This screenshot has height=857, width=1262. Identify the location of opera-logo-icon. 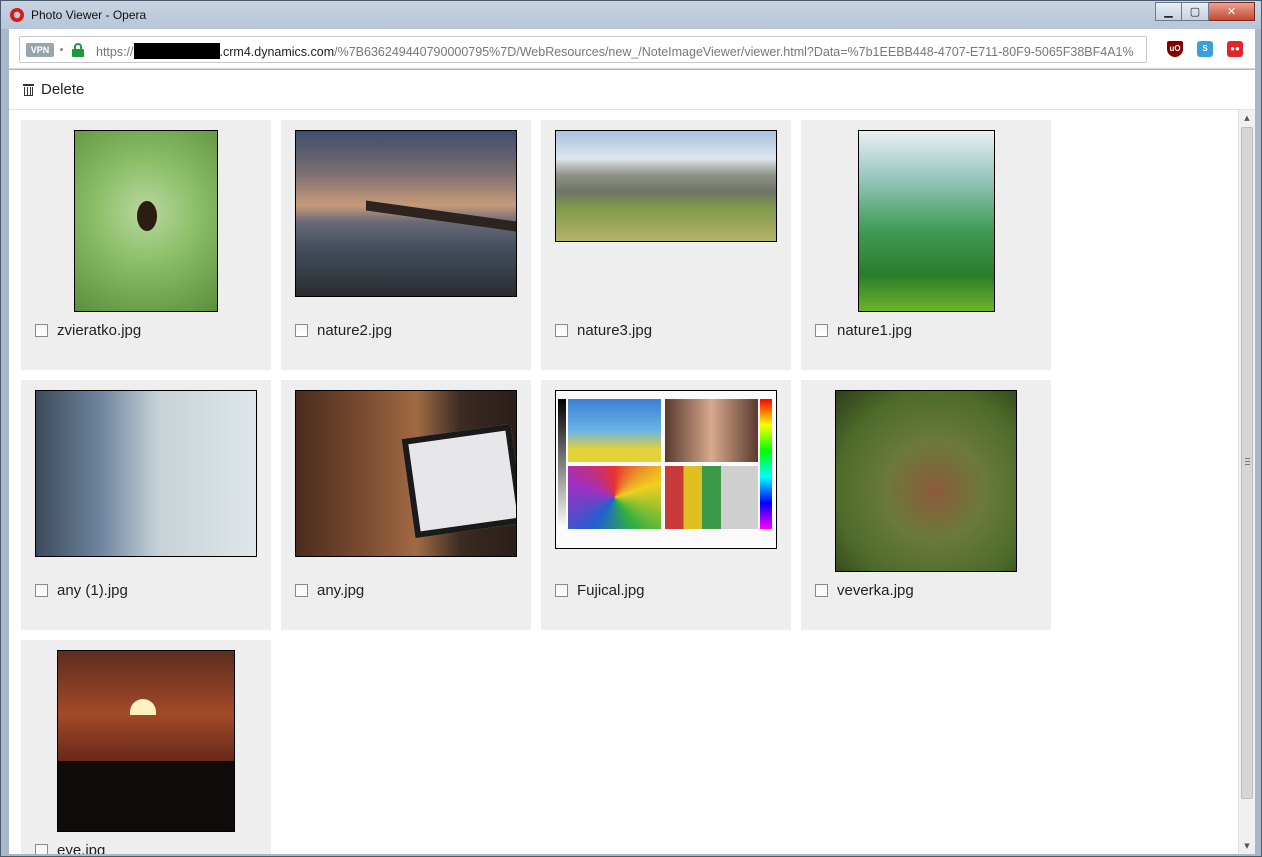
(17, 15).